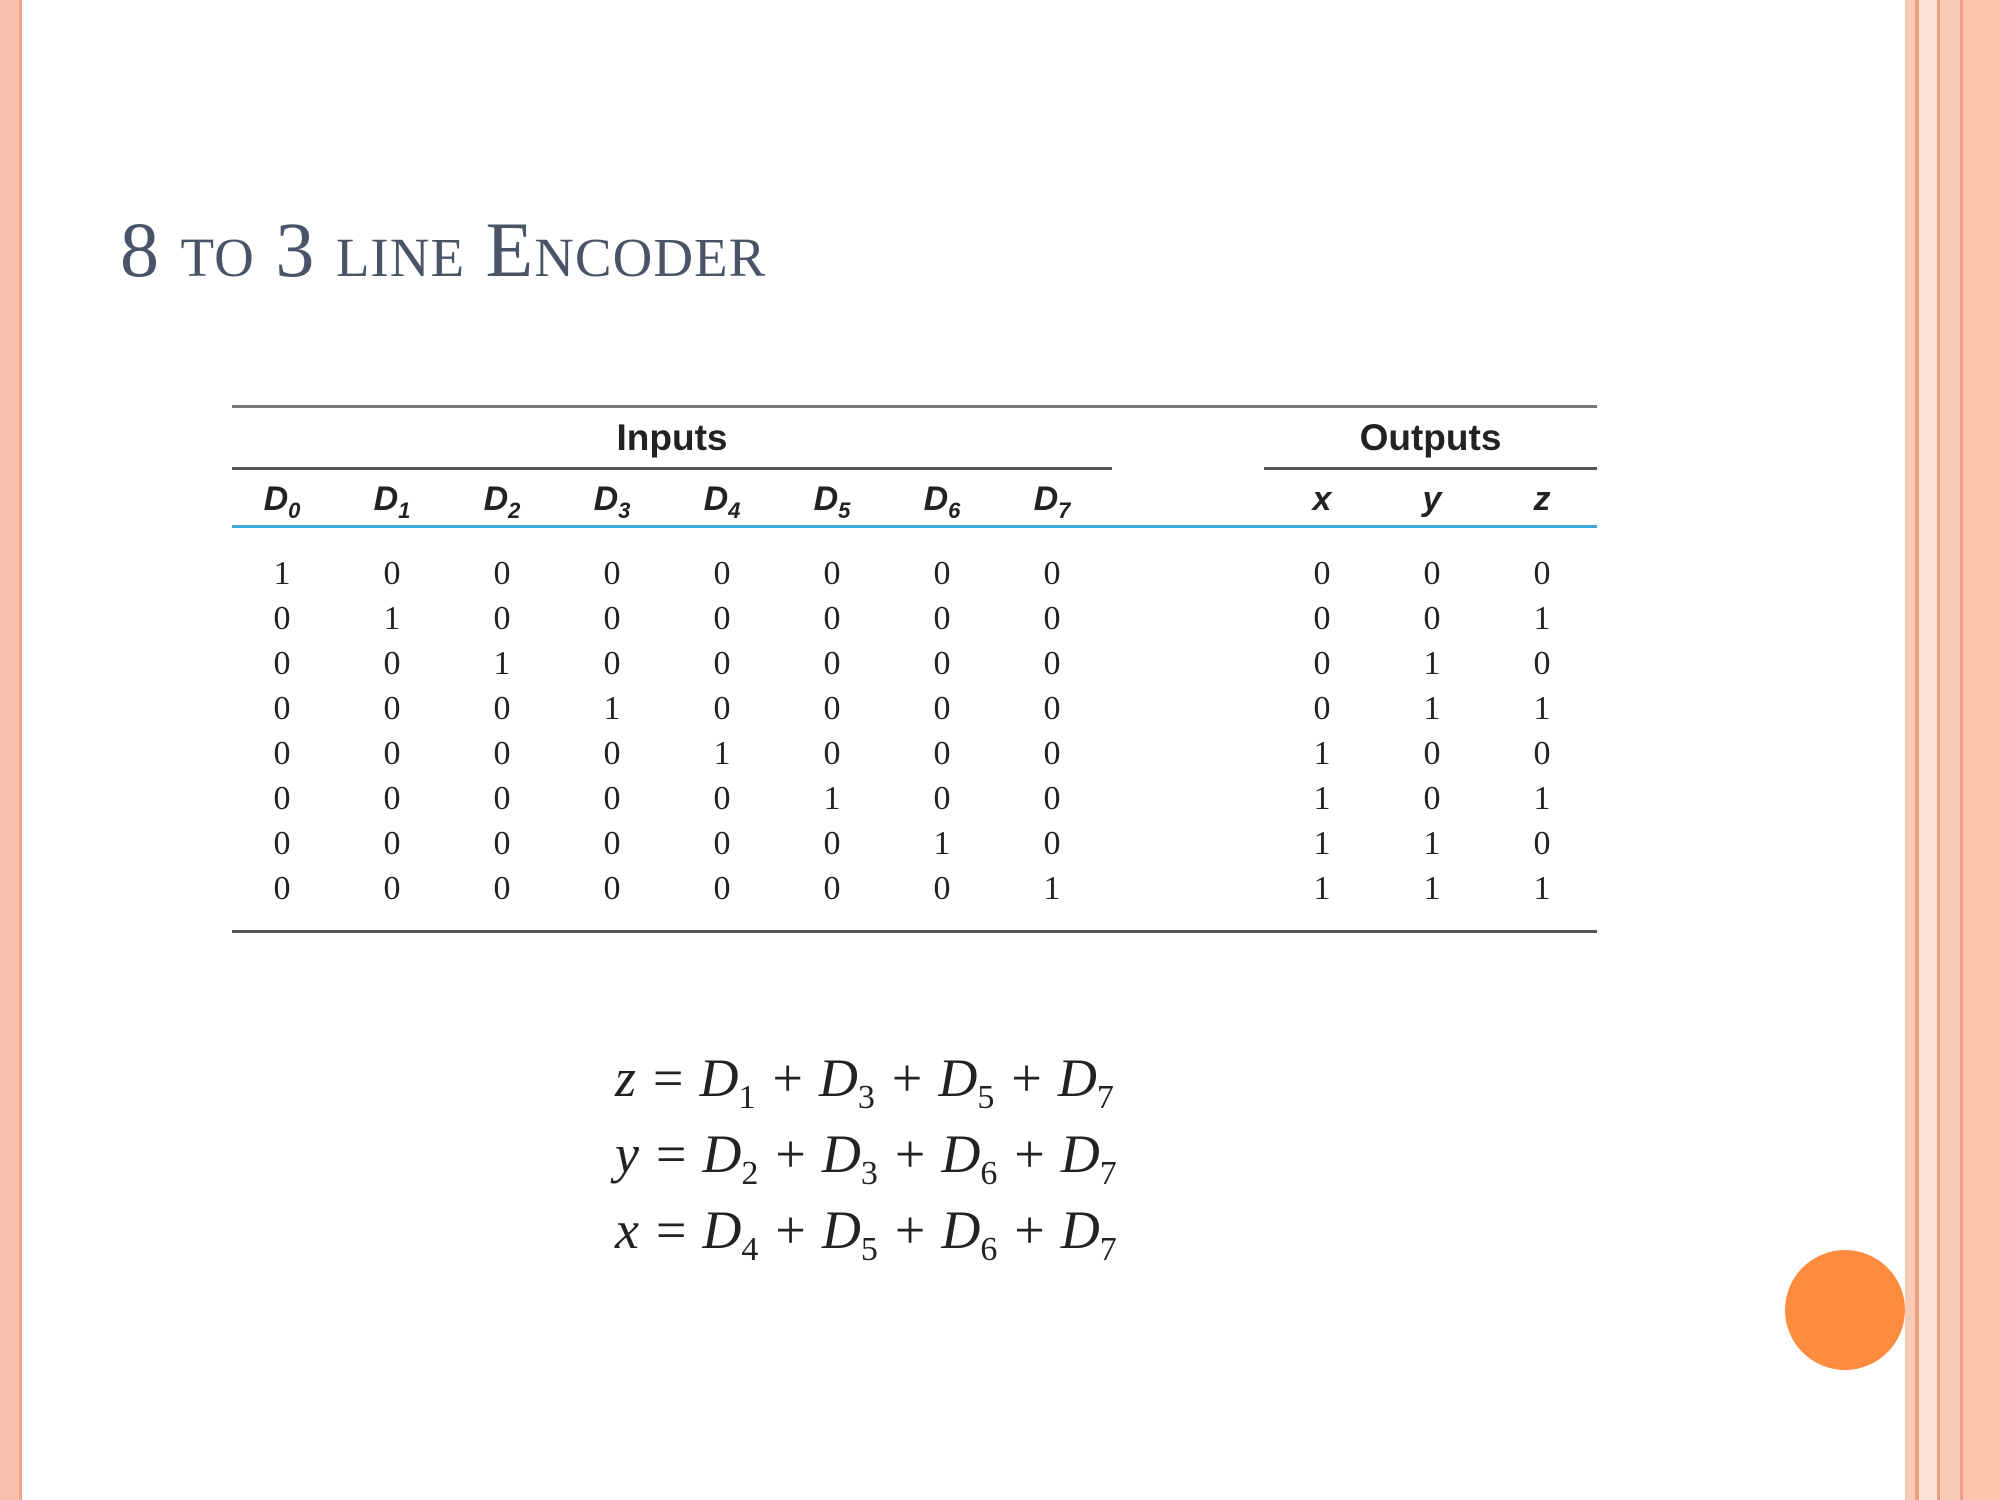 The height and width of the screenshot is (1500, 2000). What do you see at coordinates (832, 501) in the screenshot?
I see `column-header-d5: D5` at bounding box center [832, 501].